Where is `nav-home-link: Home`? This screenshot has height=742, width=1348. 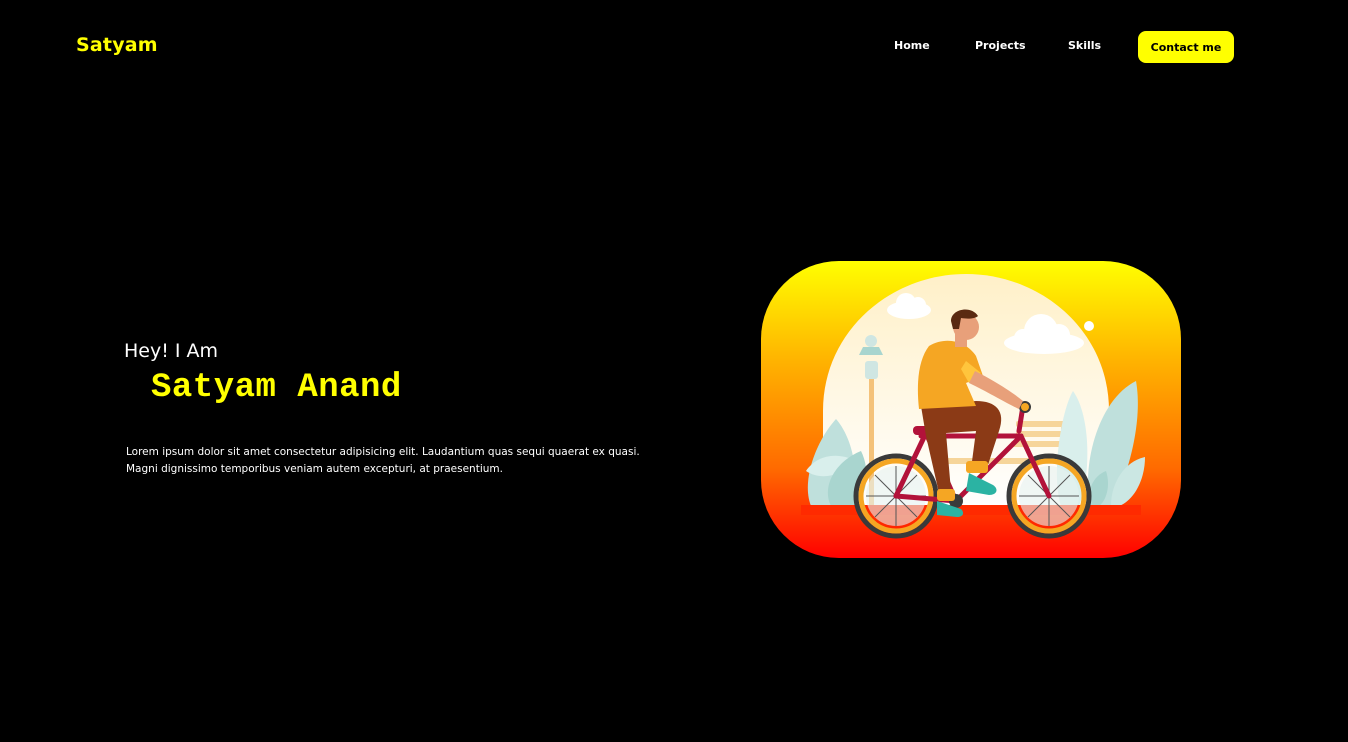
nav-home-link: Home is located at coordinates (912, 45).